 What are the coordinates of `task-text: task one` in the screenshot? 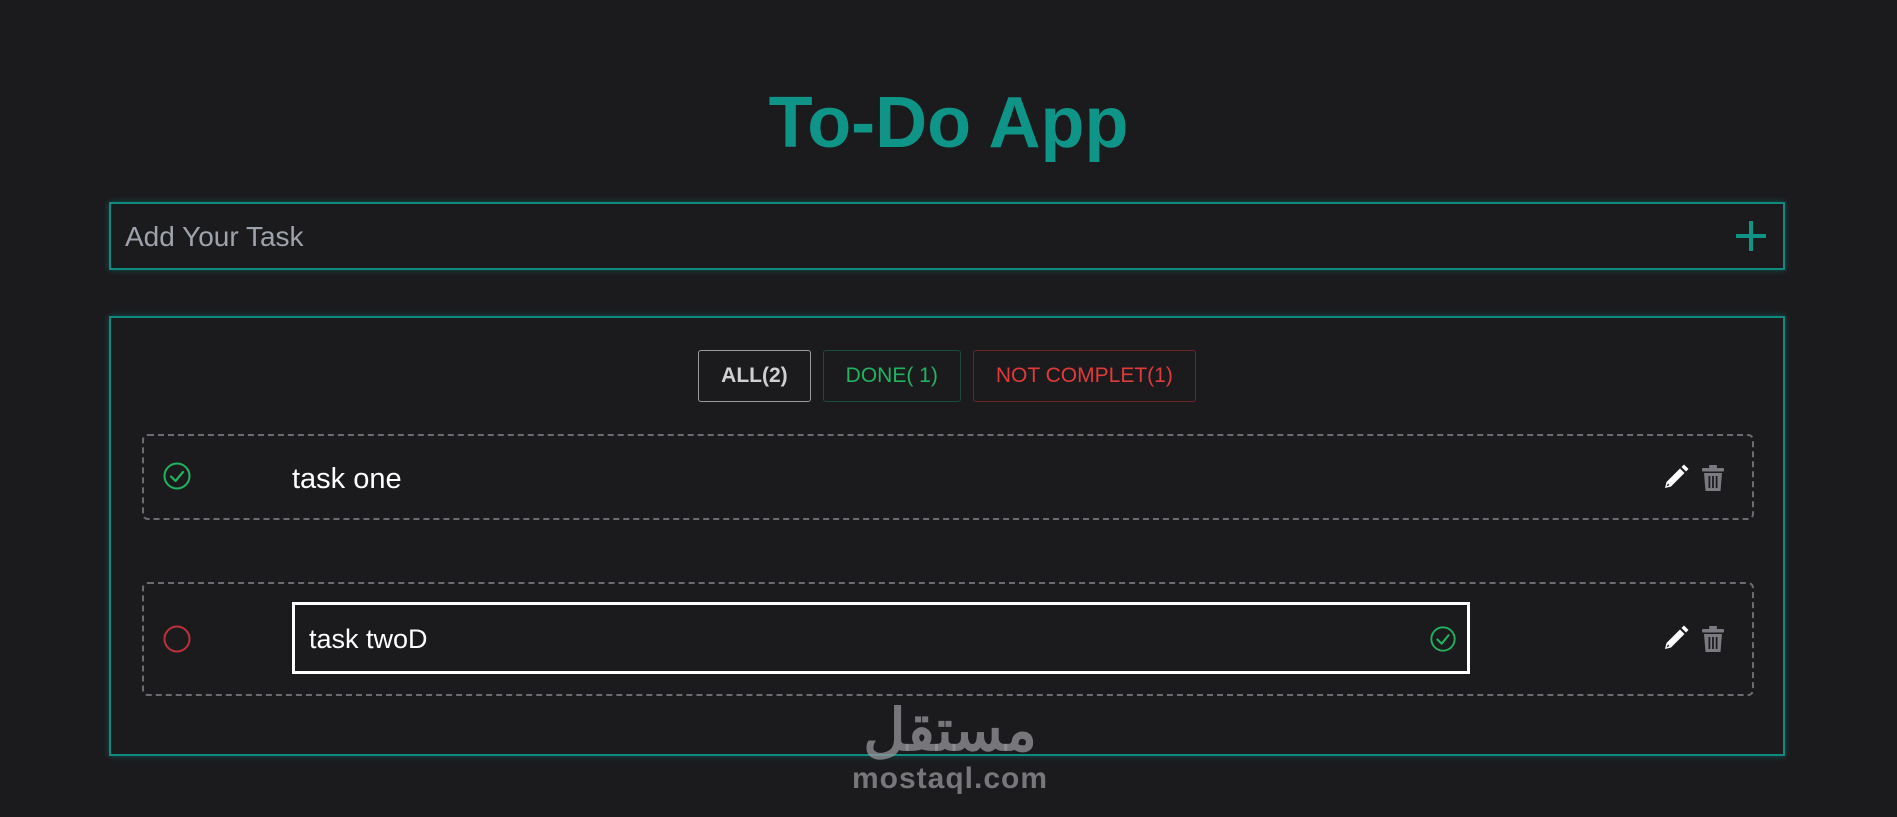 It's located at (347, 479).